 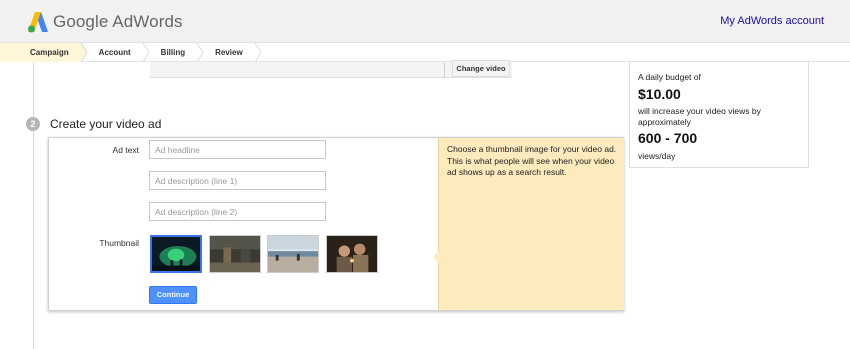 I want to click on ad-description-line2-input, so click(x=237, y=211).